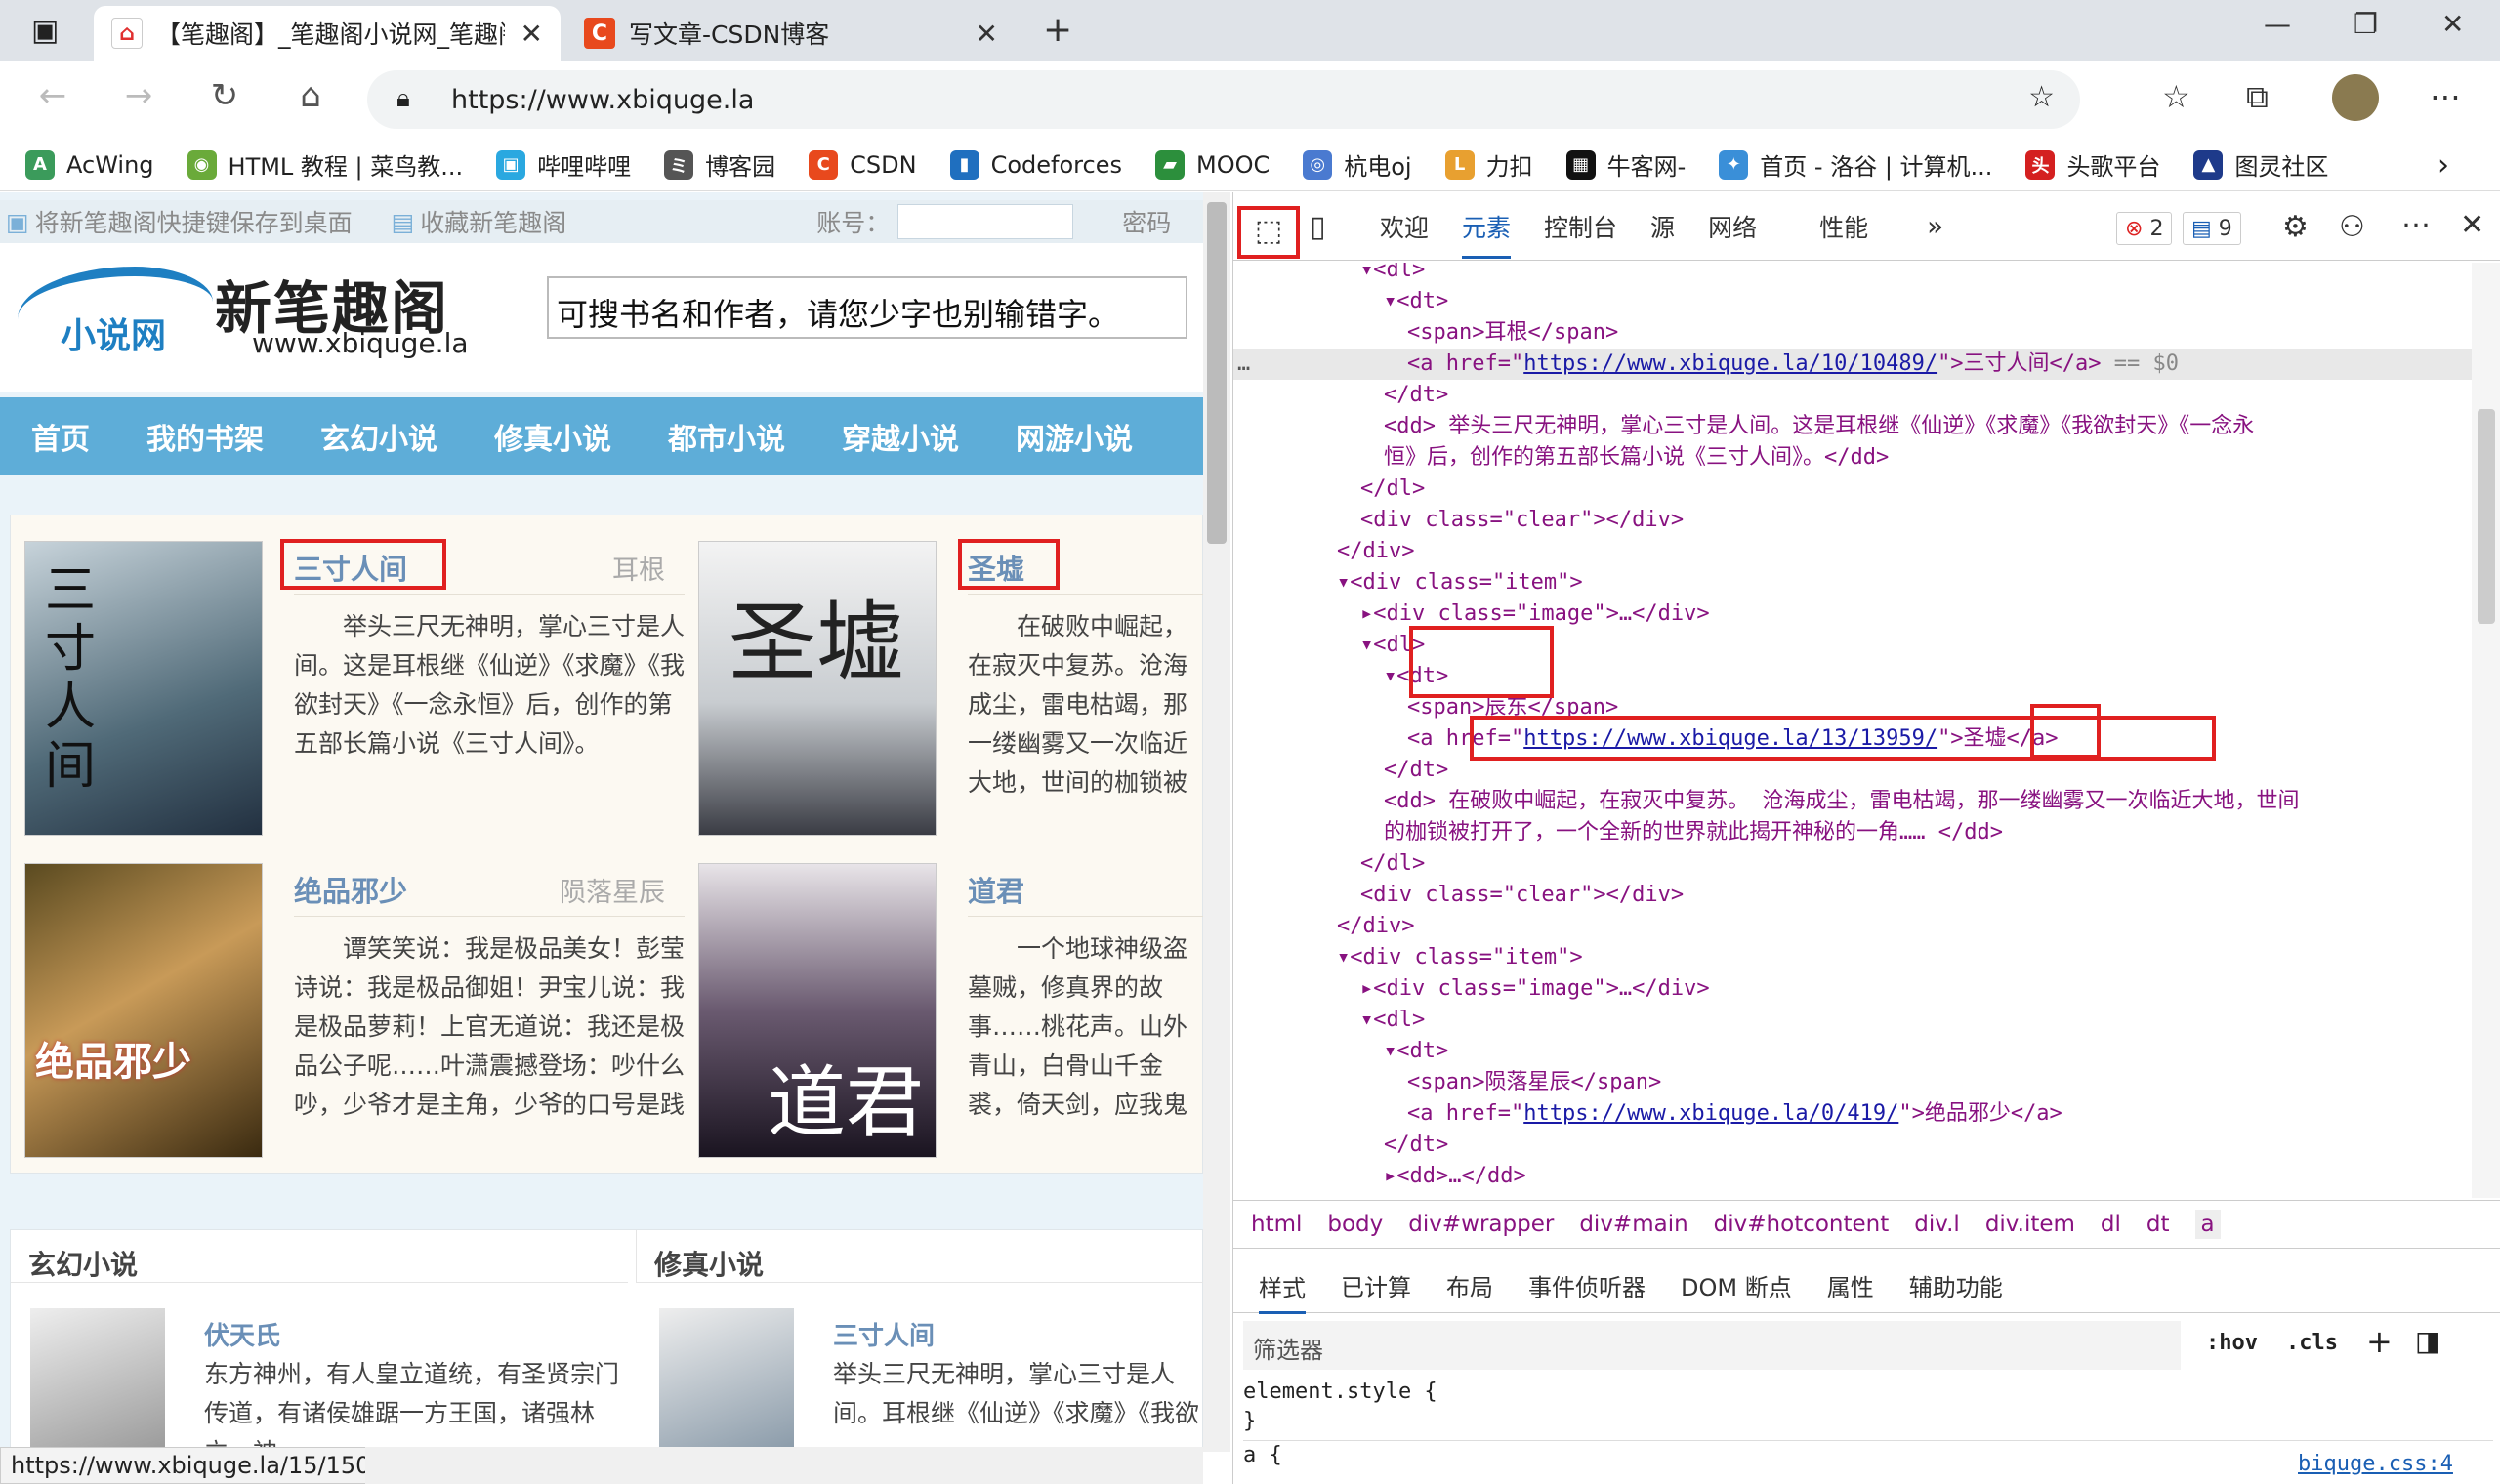  I want to click on breadcrumb-item: div#main, so click(1633, 1224).